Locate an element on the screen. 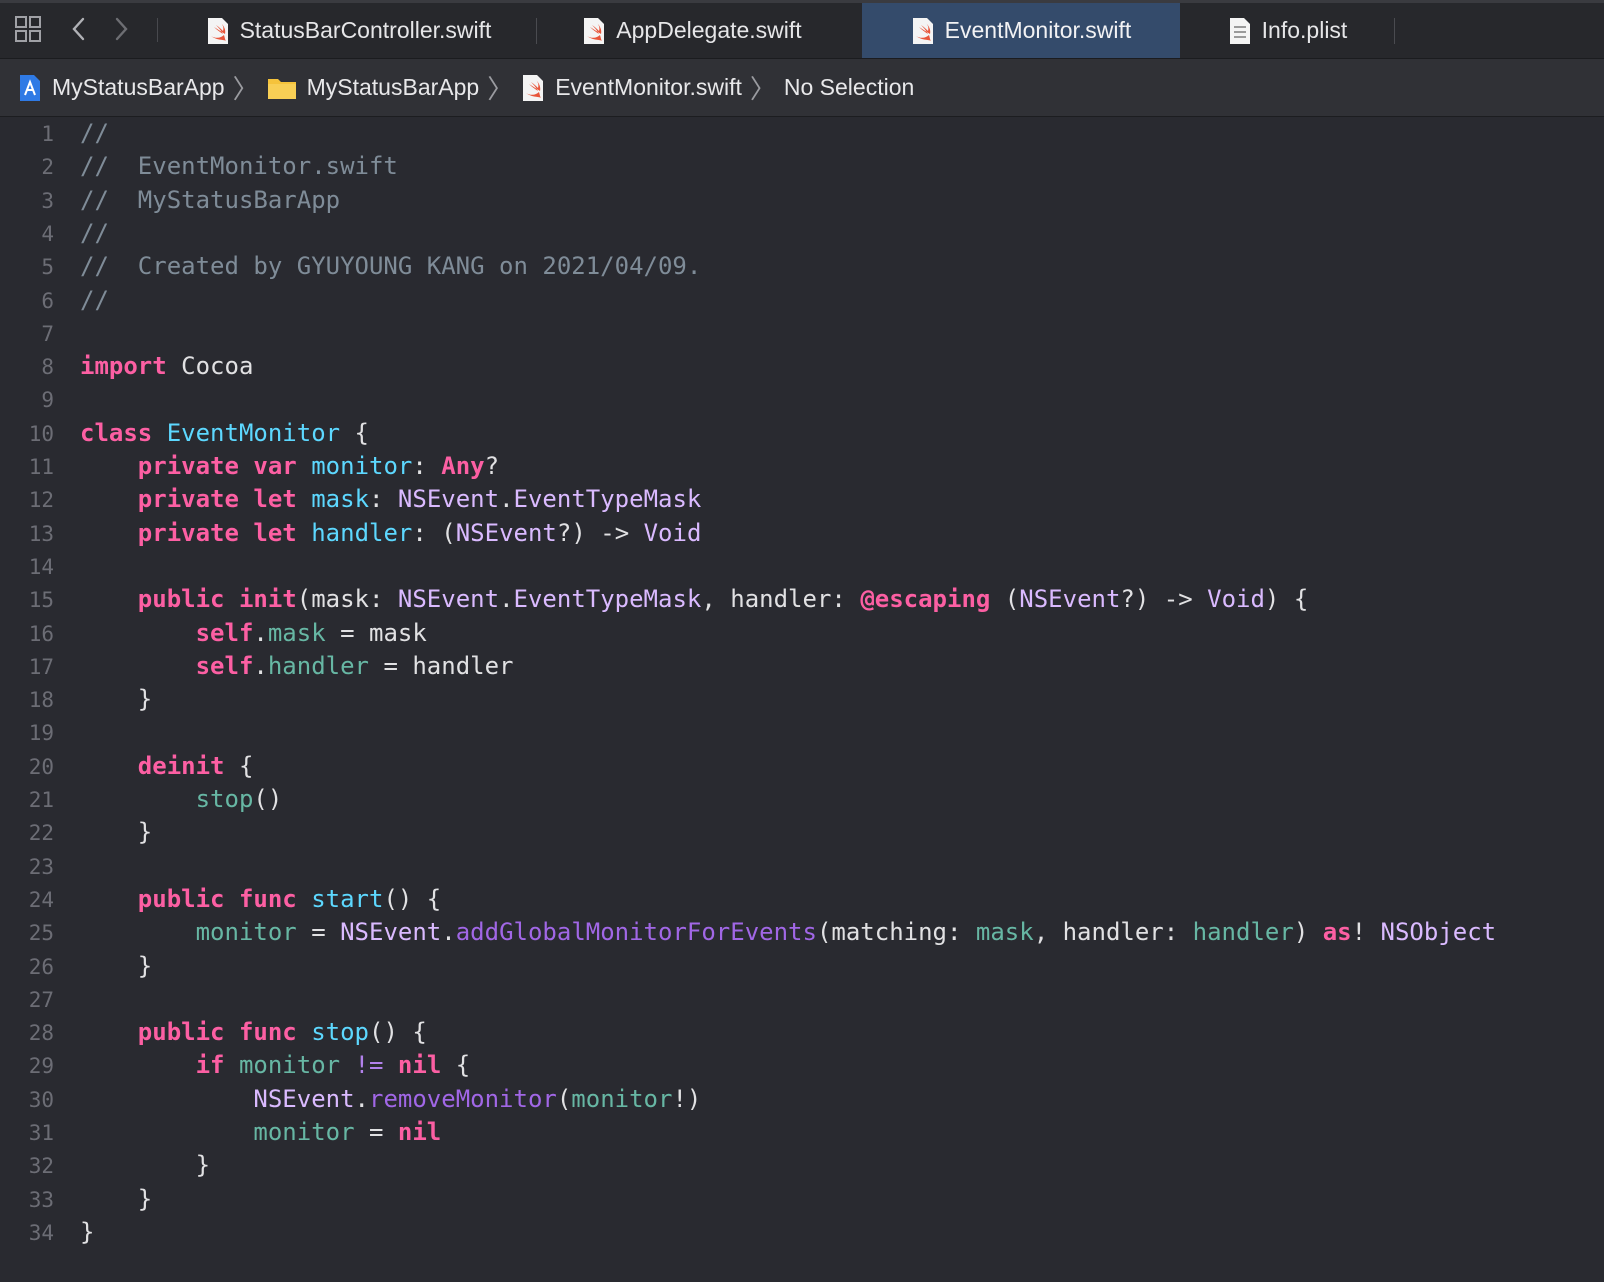 The width and height of the screenshot is (1604, 1282). code-token: = mask is located at coordinates (376, 632).